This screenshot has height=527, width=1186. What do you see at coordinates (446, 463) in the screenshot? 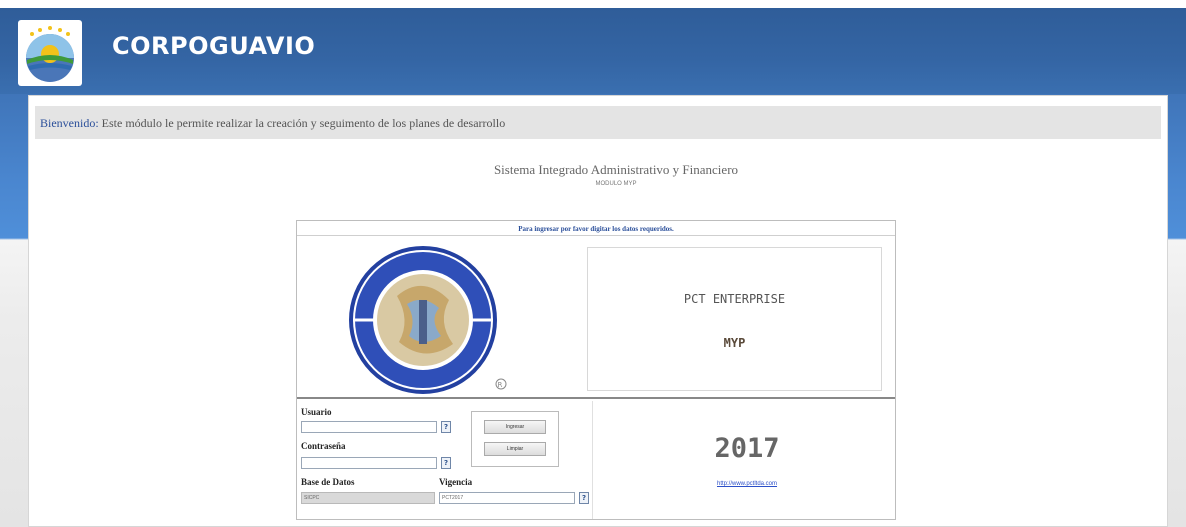
I see `password-help-button: ?` at bounding box center [446, 463].